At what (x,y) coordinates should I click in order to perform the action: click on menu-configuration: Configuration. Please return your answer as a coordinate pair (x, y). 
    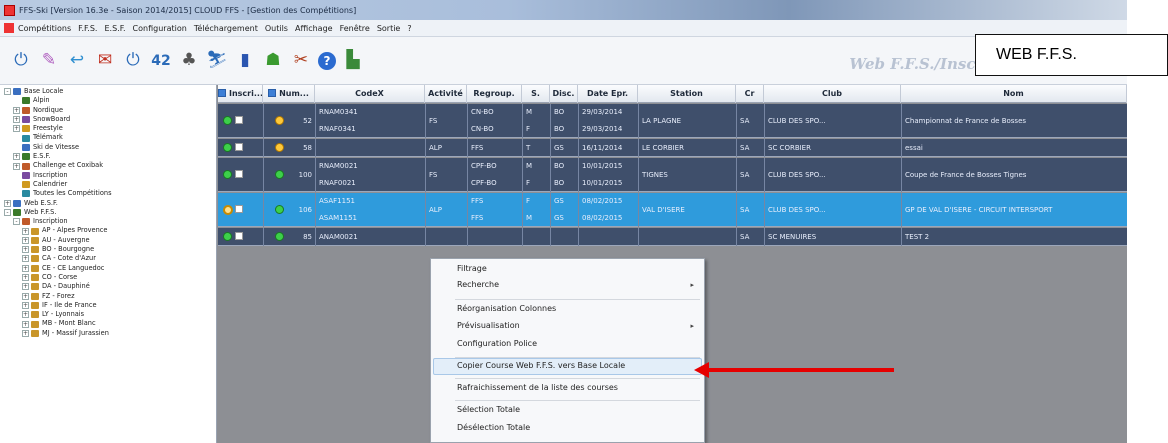
    Looking at the image, I should click on (160, 28).